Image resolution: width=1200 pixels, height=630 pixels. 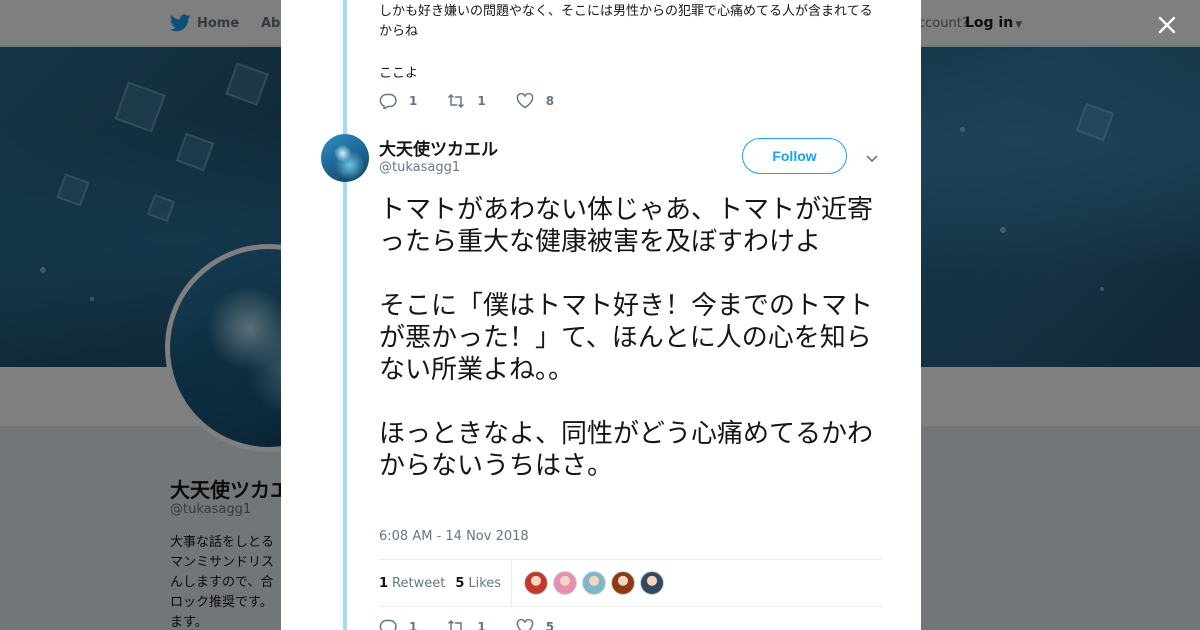 What do you see at coordinates (345, 315) in the screenshot?
I see `thread-connector-line` at bounding box center [345, 315].